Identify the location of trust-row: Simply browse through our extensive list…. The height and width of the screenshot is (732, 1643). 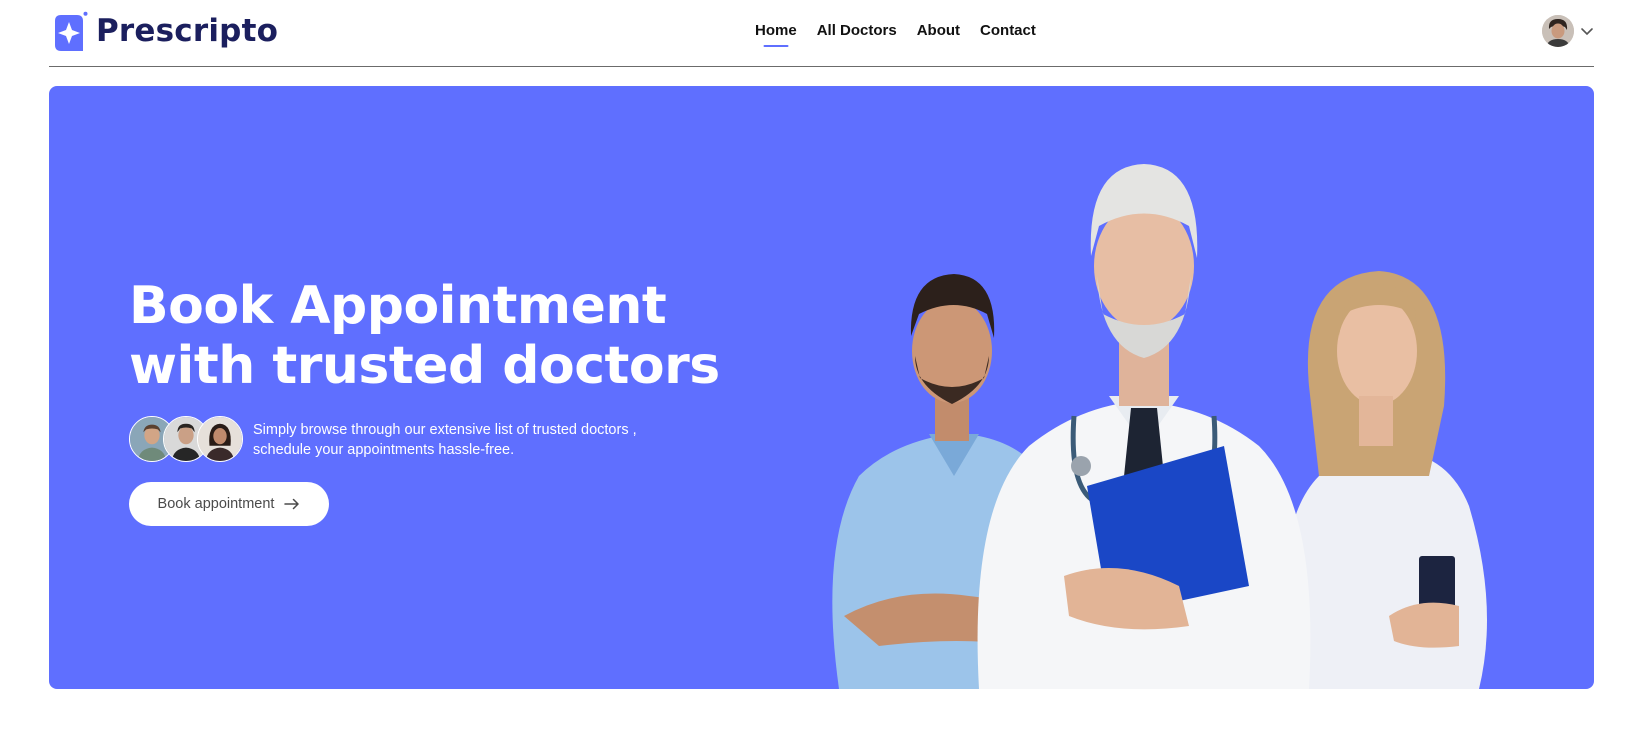
(383, 440).